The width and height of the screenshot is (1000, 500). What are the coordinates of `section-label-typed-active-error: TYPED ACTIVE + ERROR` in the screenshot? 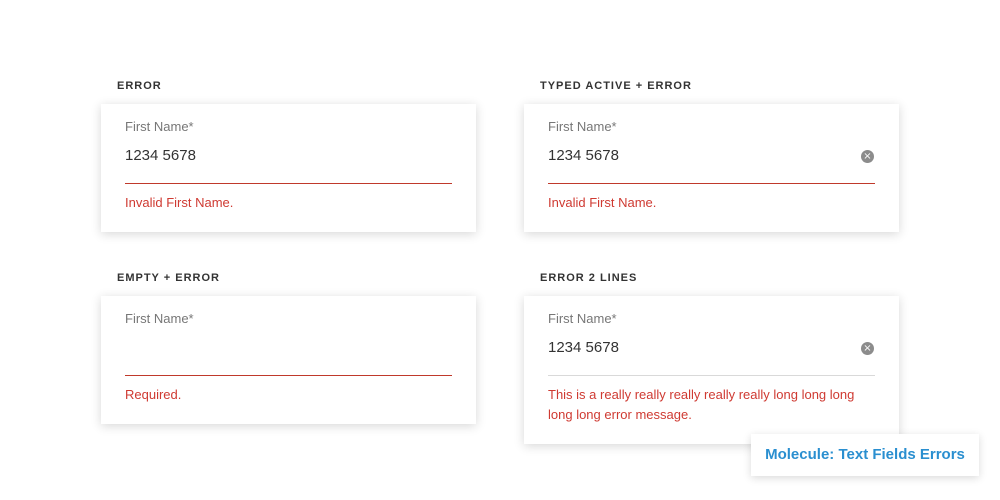 It's located at (616, 86).